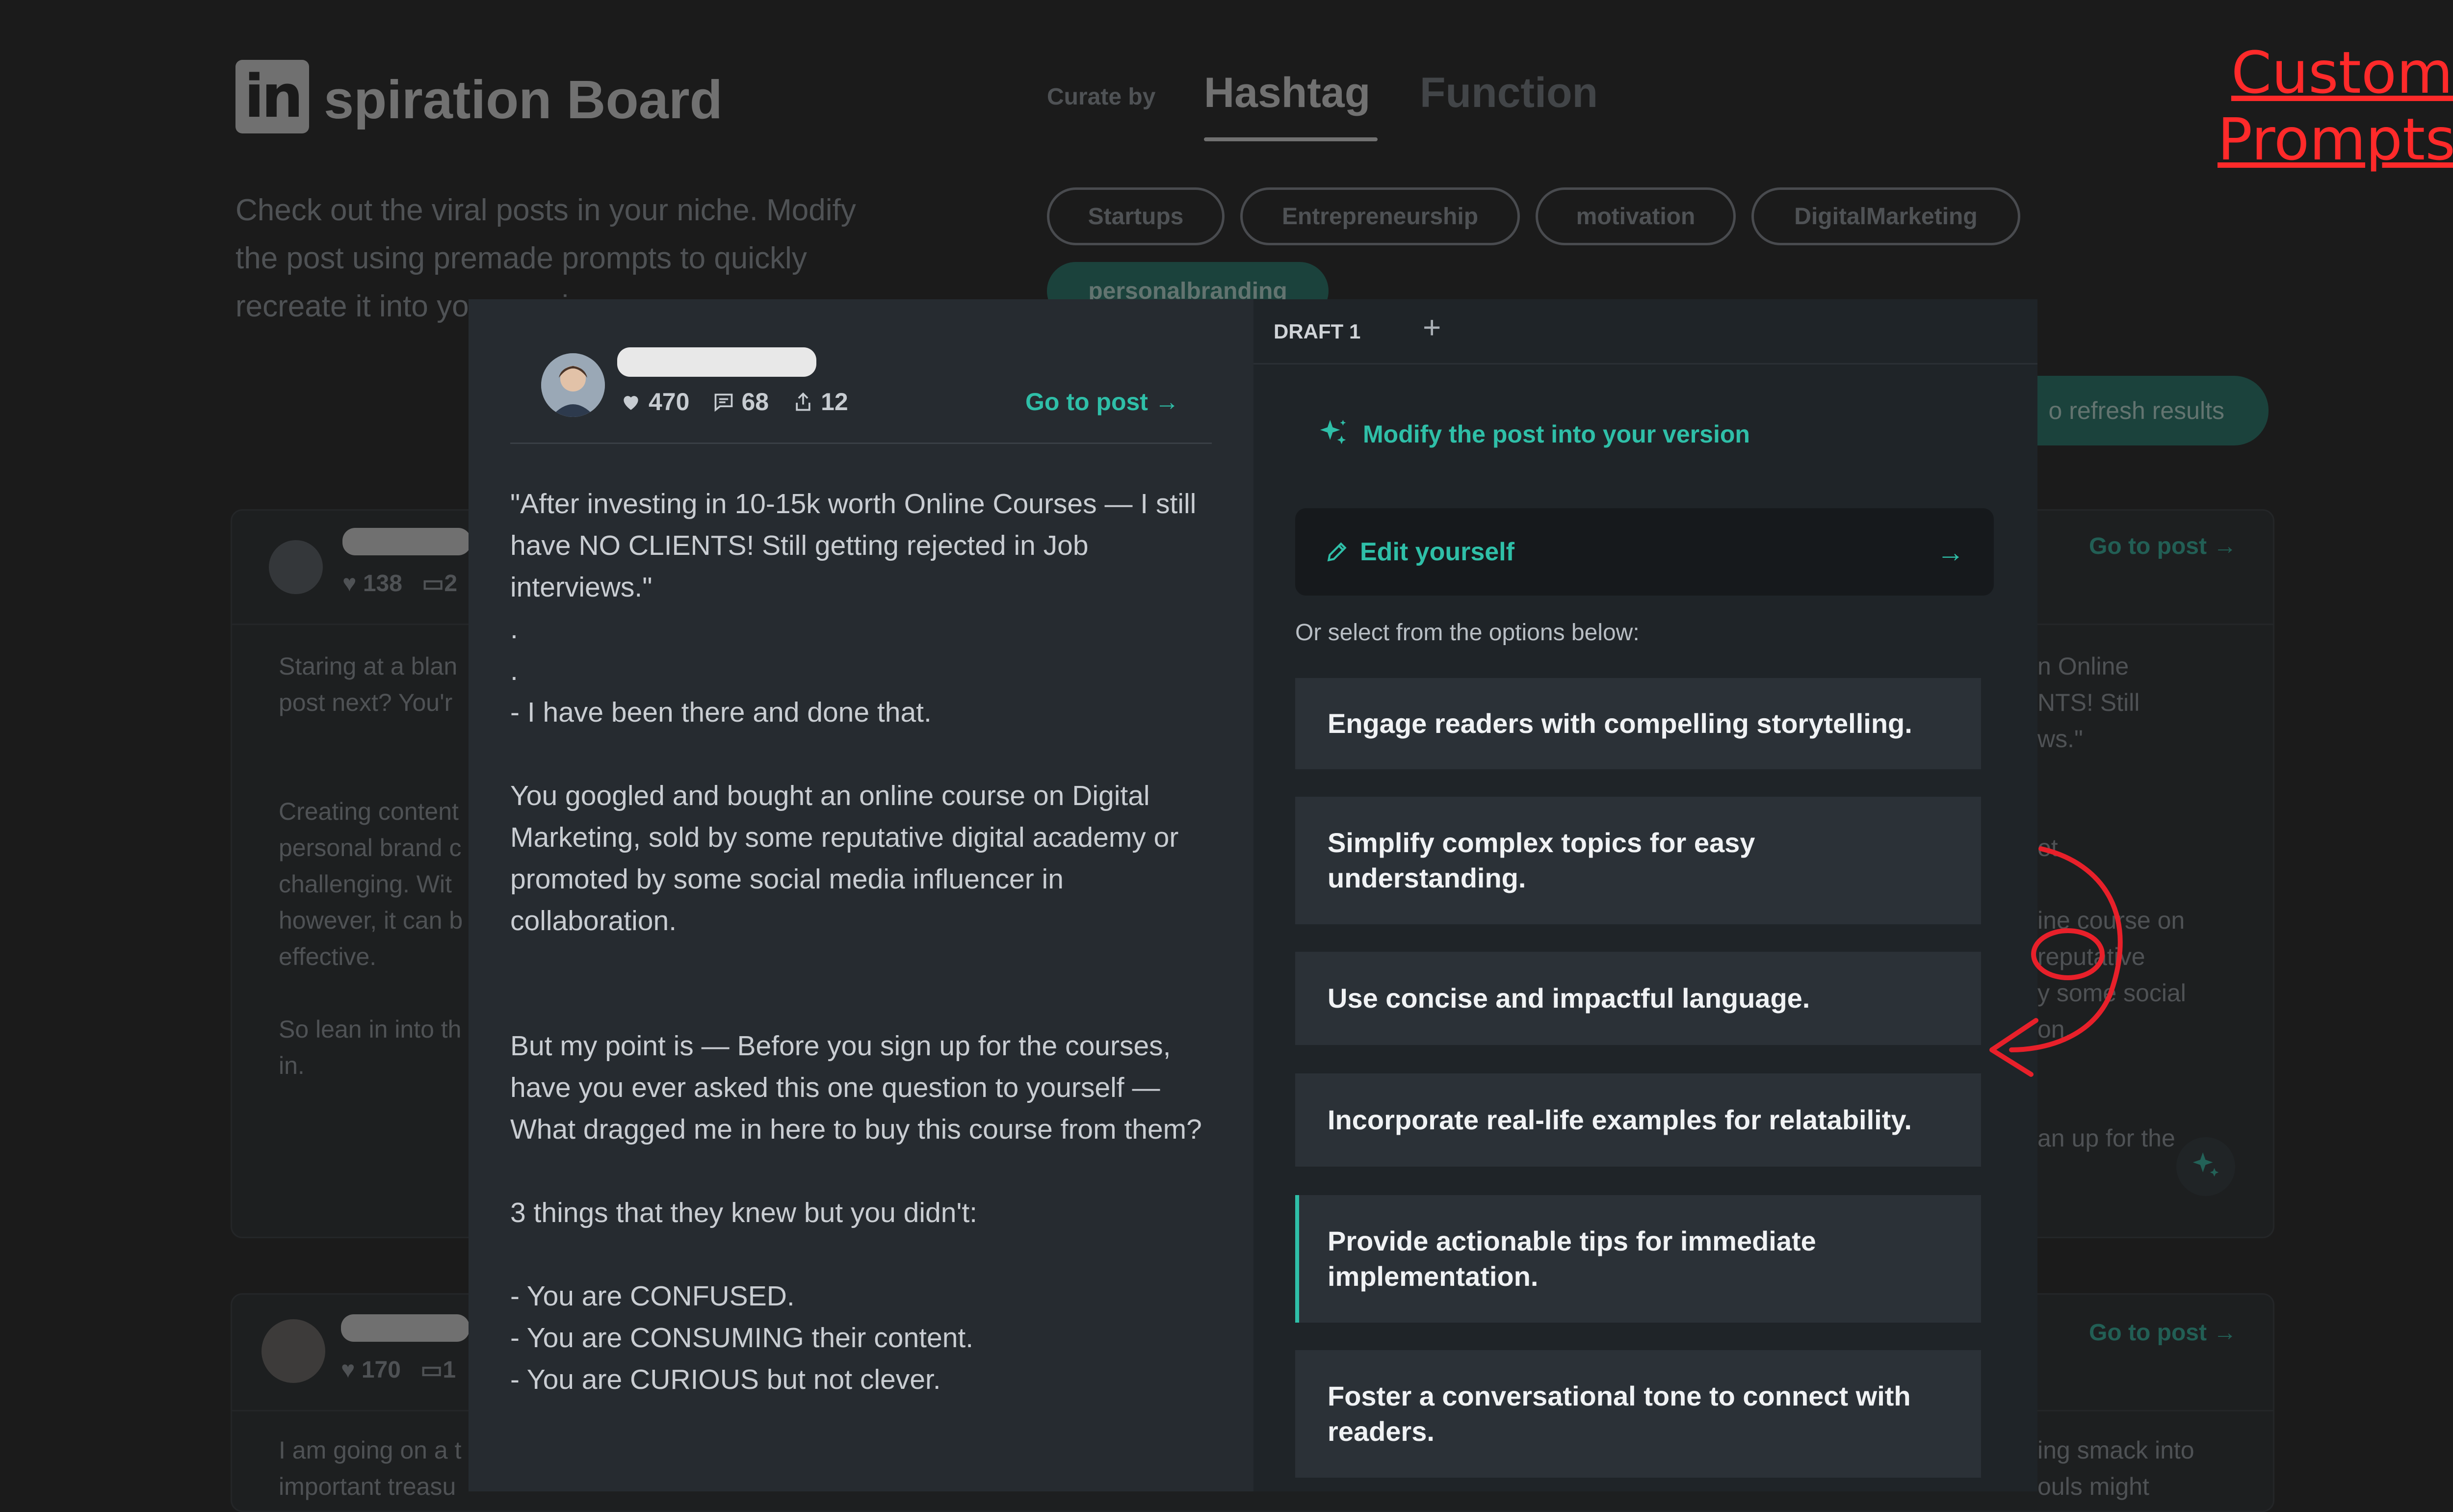 This screenshot has height=1512, width=2453. Describe the element at coordinates (1437, 552) in the screenshot. I see `edit-yourself-label: Edit yourself` at that location.